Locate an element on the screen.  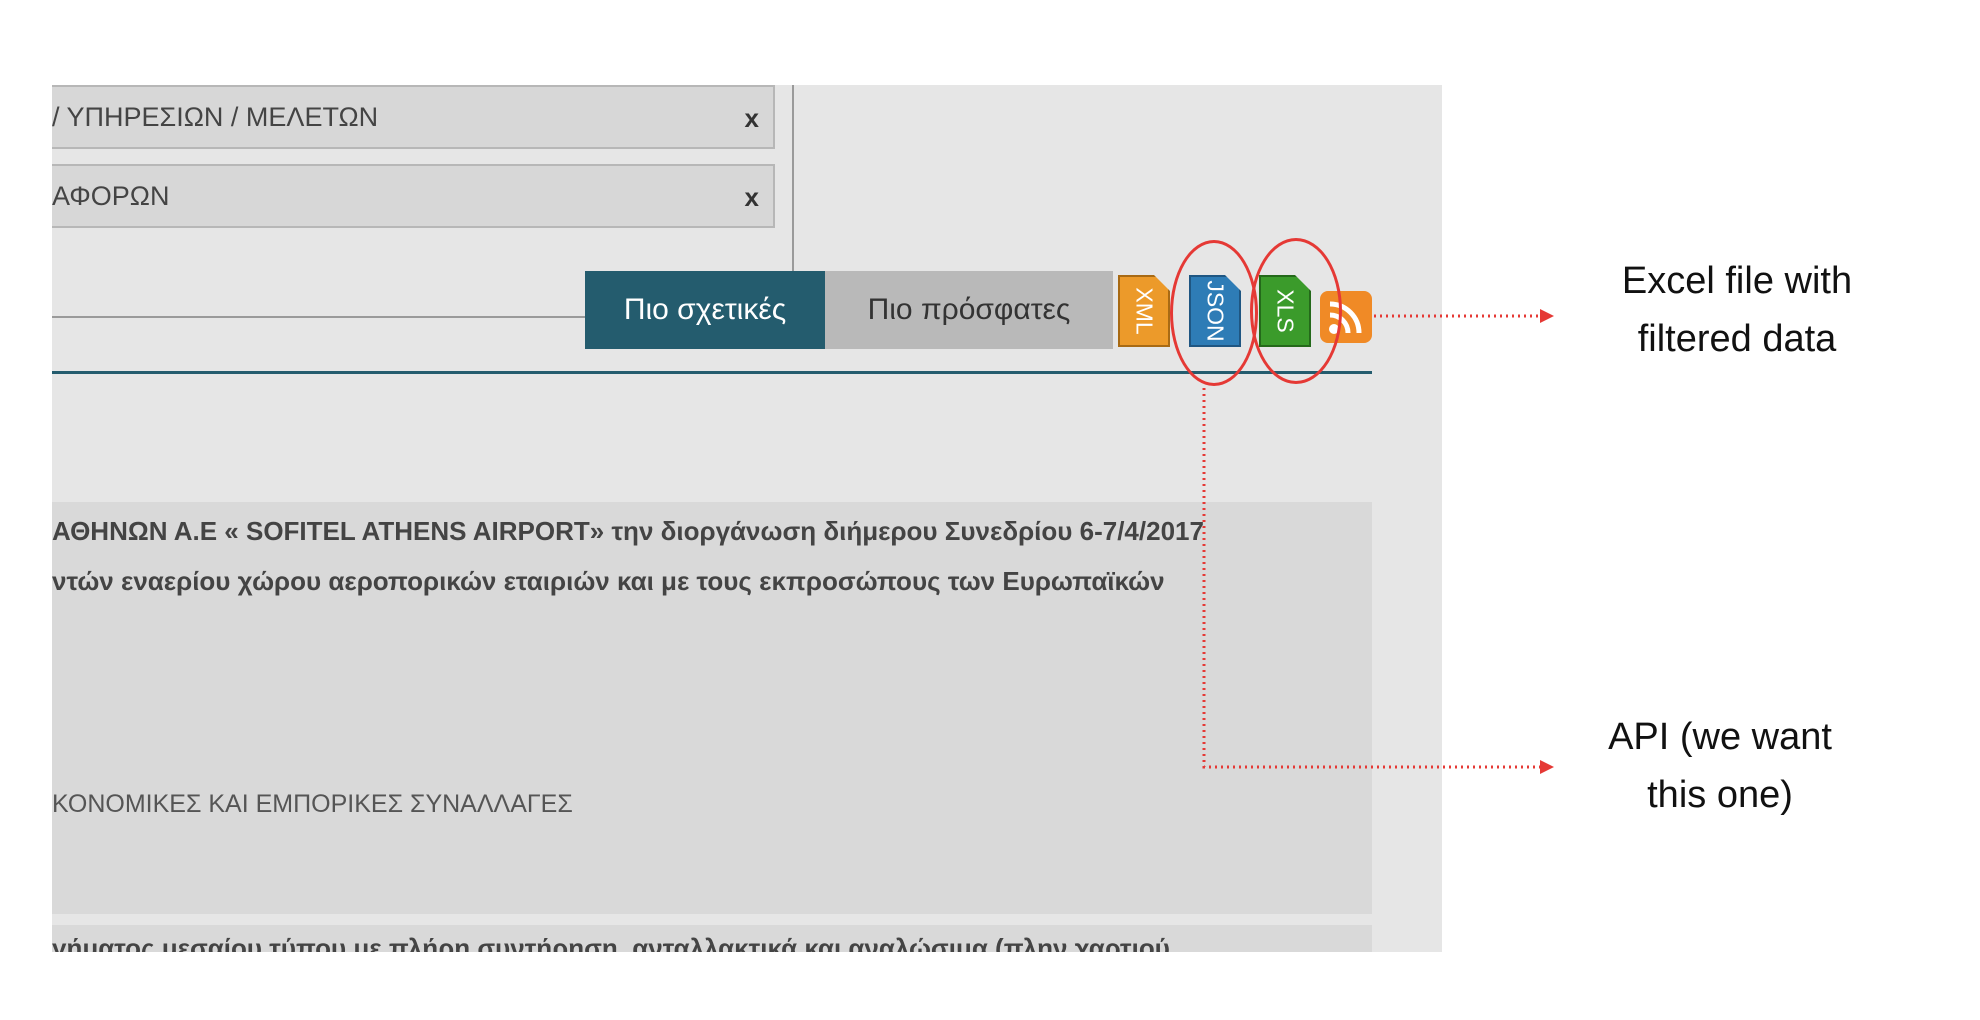
xml-label: XML is located at coordinates (1144, 311).